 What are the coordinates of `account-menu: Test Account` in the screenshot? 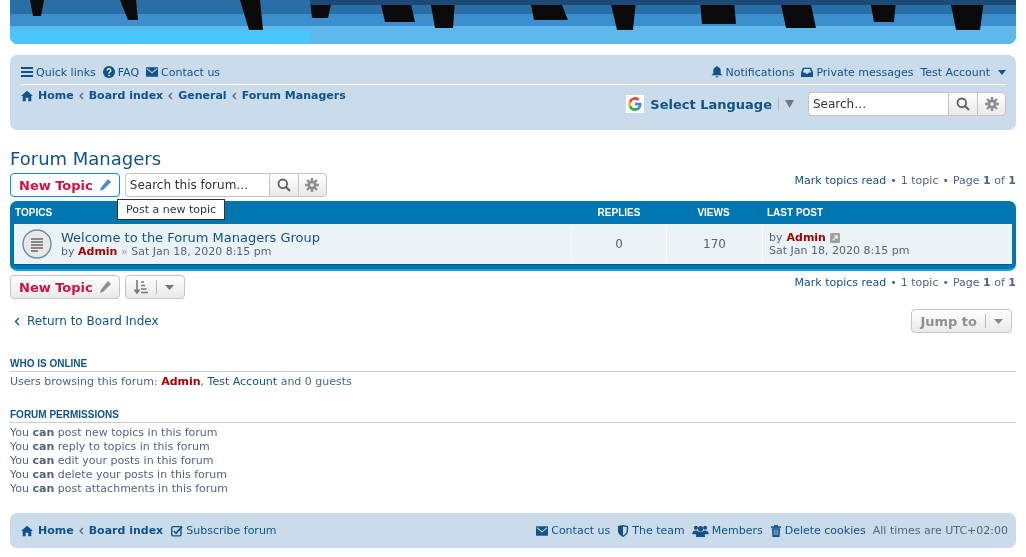 It's located at (963, 72).